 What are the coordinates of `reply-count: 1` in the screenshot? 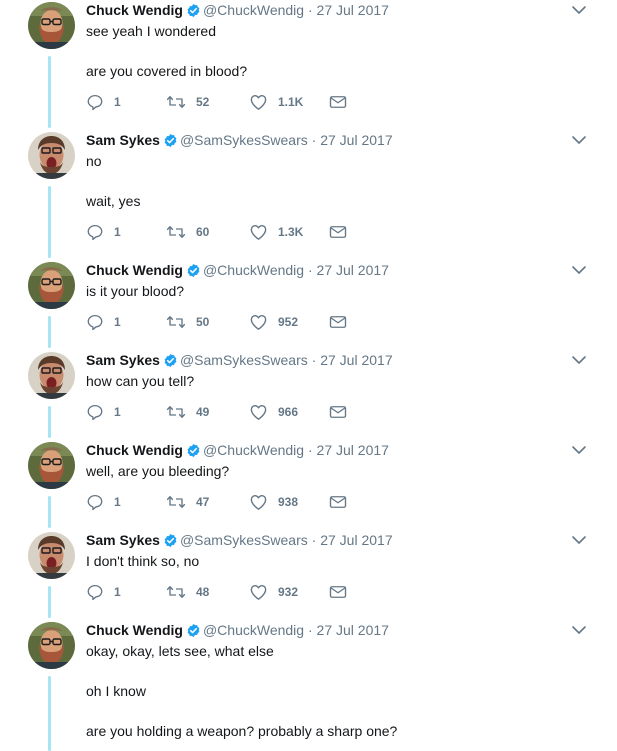 It's located at (117, 412).